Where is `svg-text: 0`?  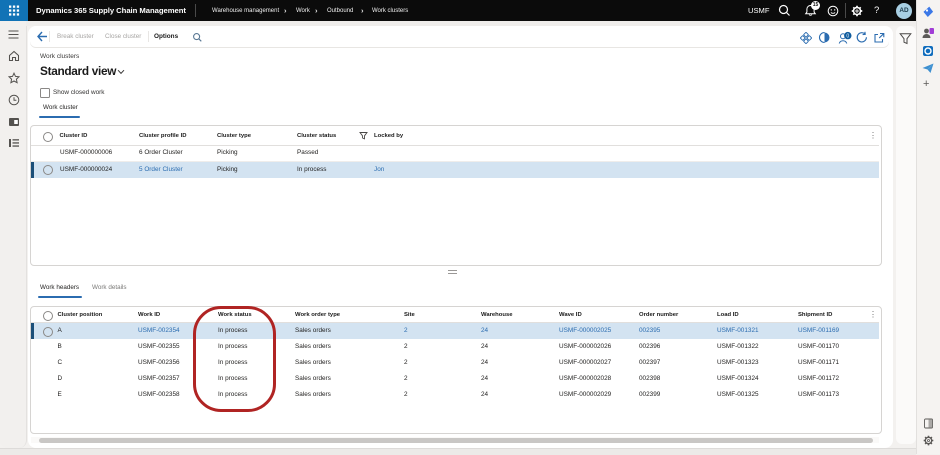
svg-text: 0 is located at coordinates (847, 36).